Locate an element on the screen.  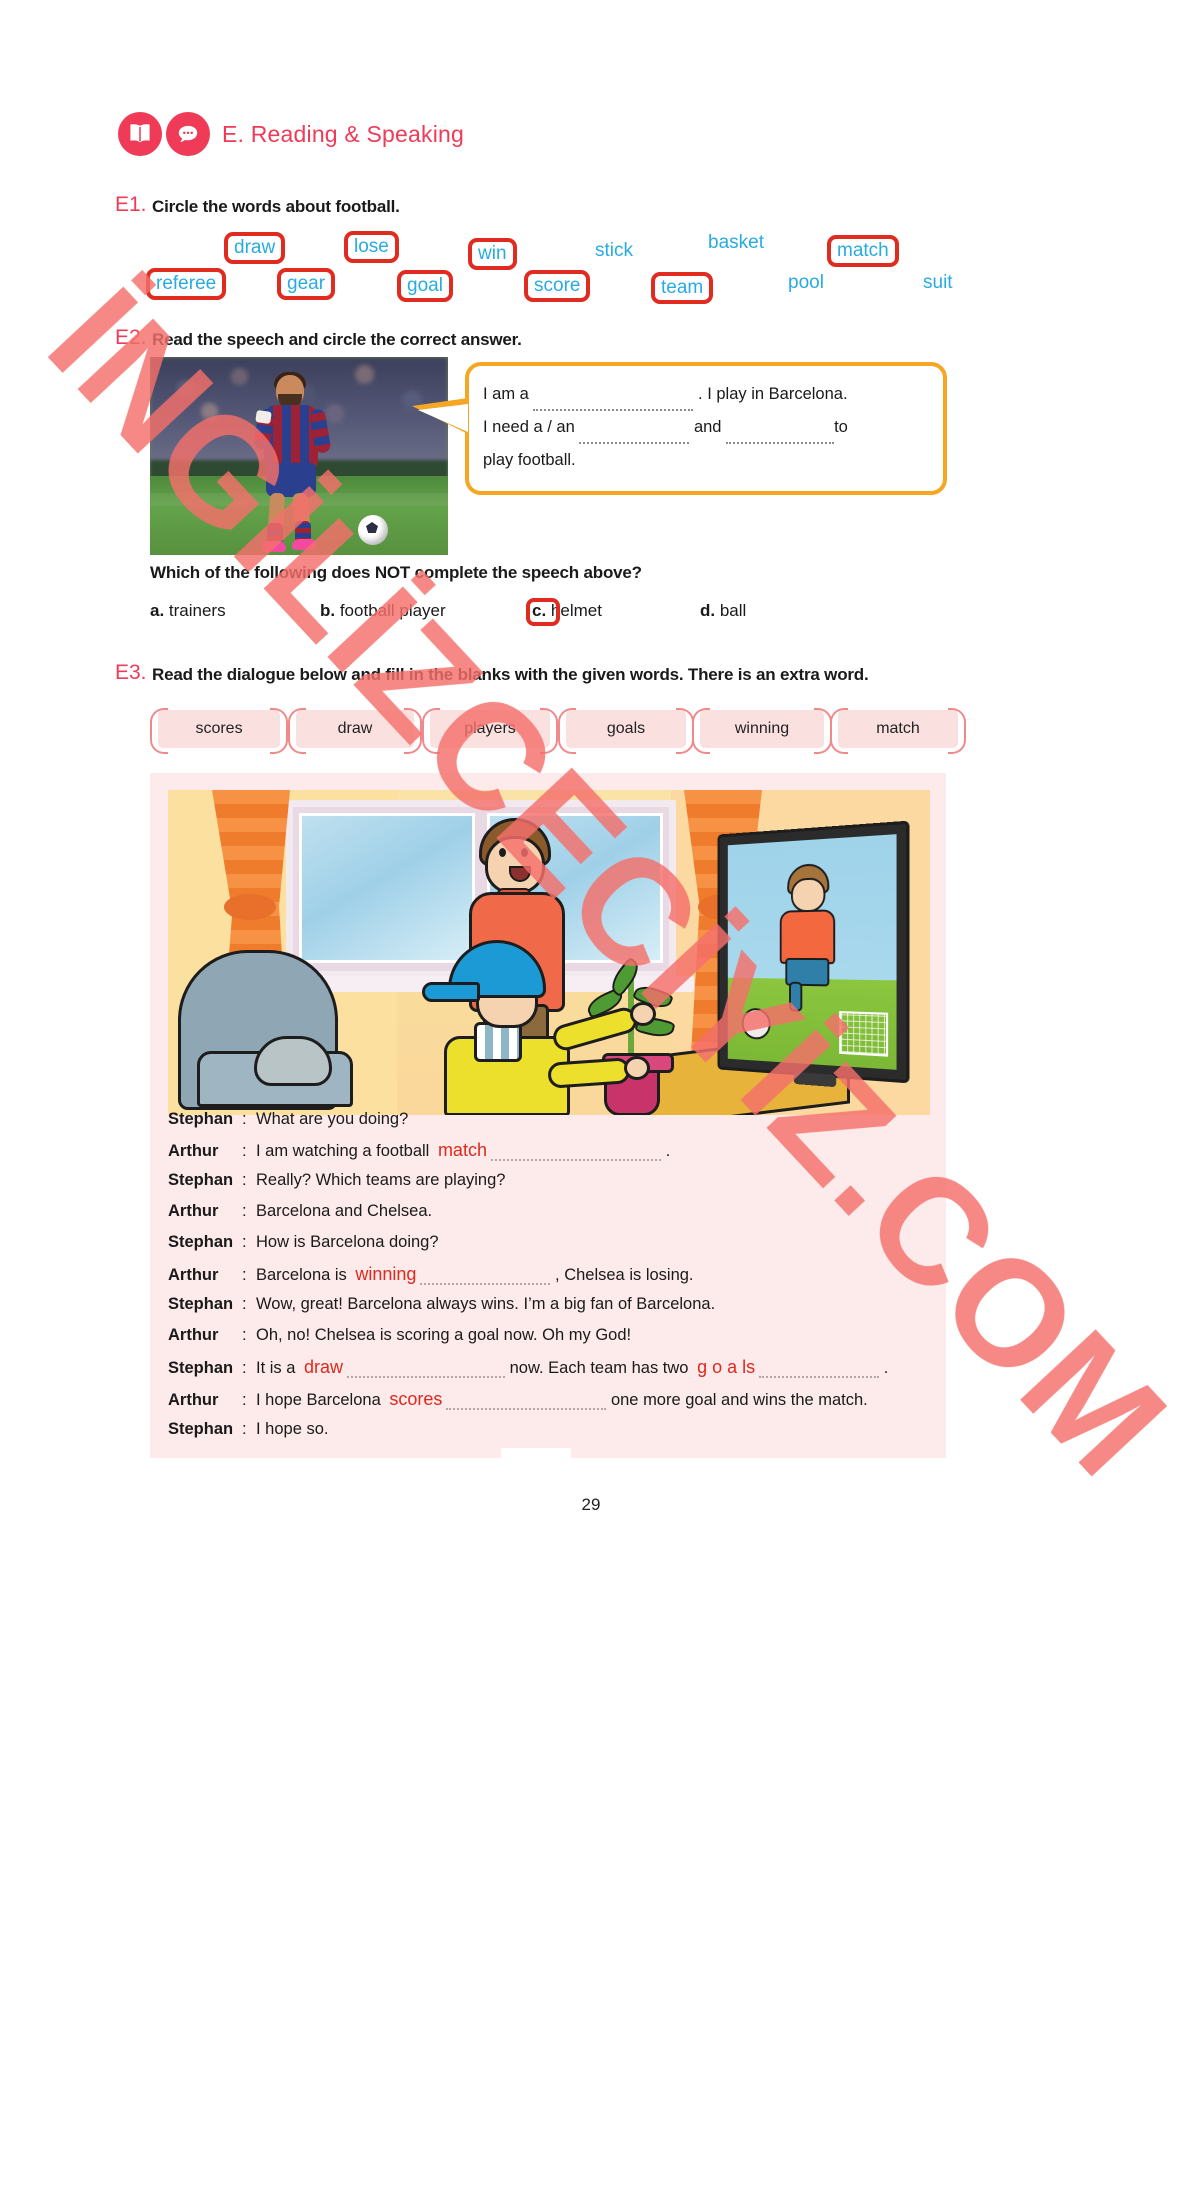
tv-football-player is located at coordinates (813, 936).